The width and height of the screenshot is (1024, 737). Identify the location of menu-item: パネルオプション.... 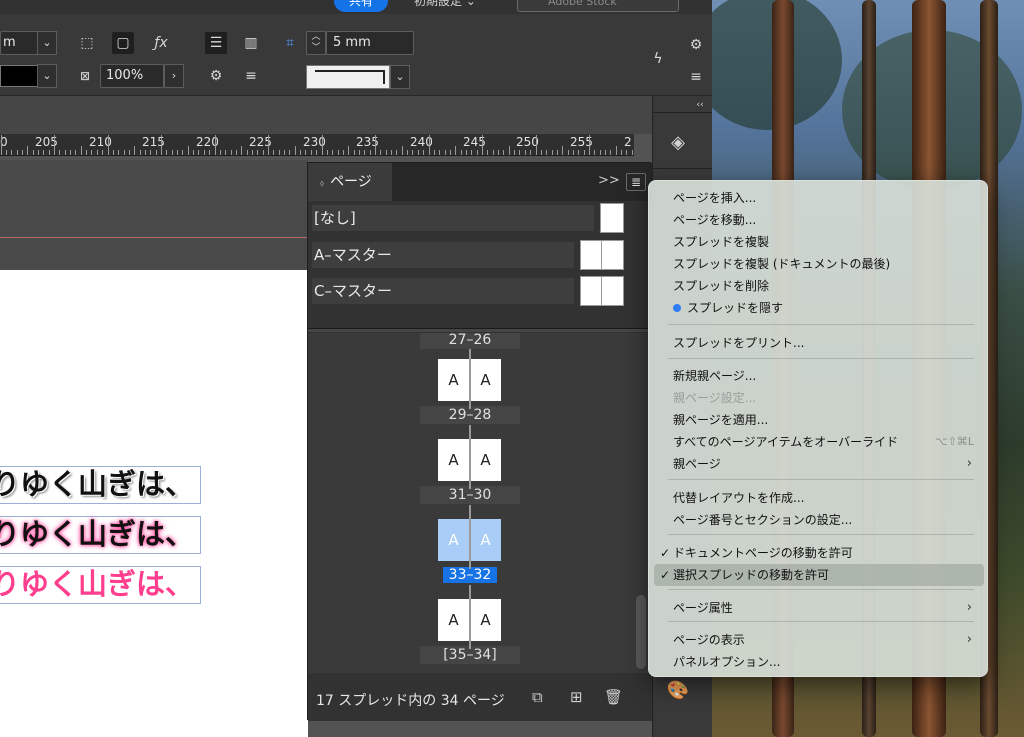
(819, 662).